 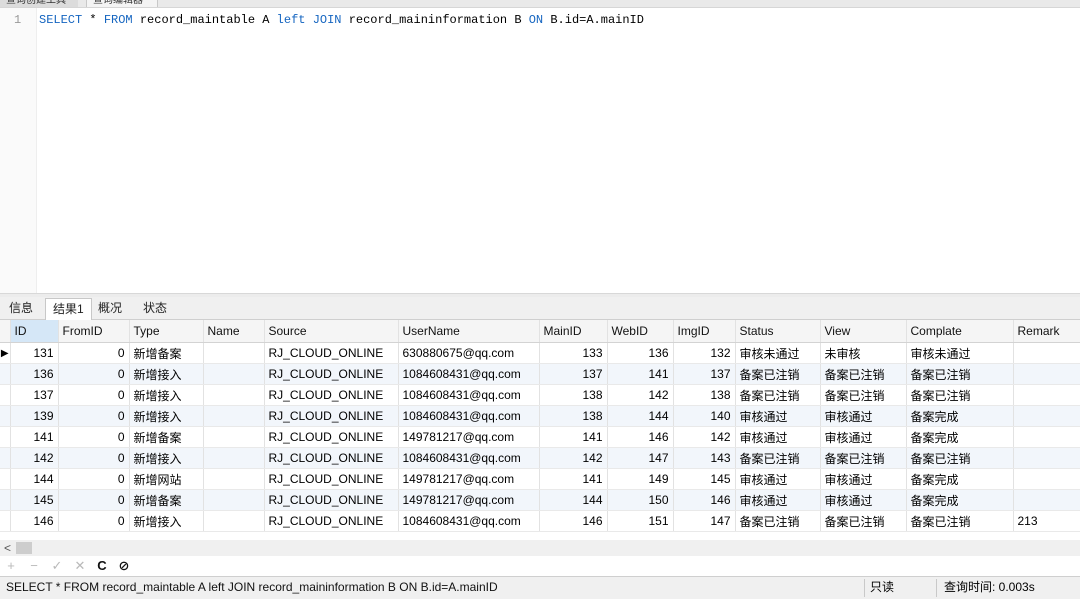 I want to click on cross-icon: ✕, so click(x=80, y=566).